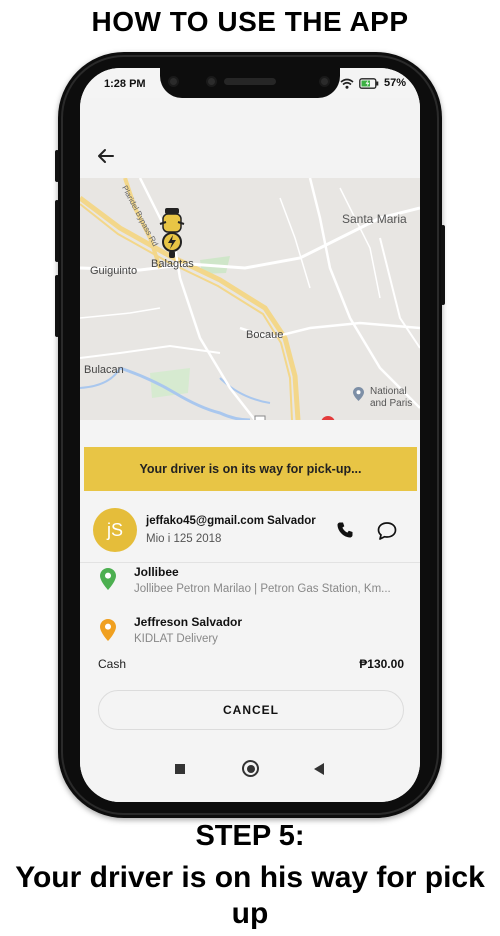 The width and height of the screenshot is (500, 936). What do you see at coordinates (250, 138) in the screenshot?
I see `app-header` at bounding box center [250, 138].